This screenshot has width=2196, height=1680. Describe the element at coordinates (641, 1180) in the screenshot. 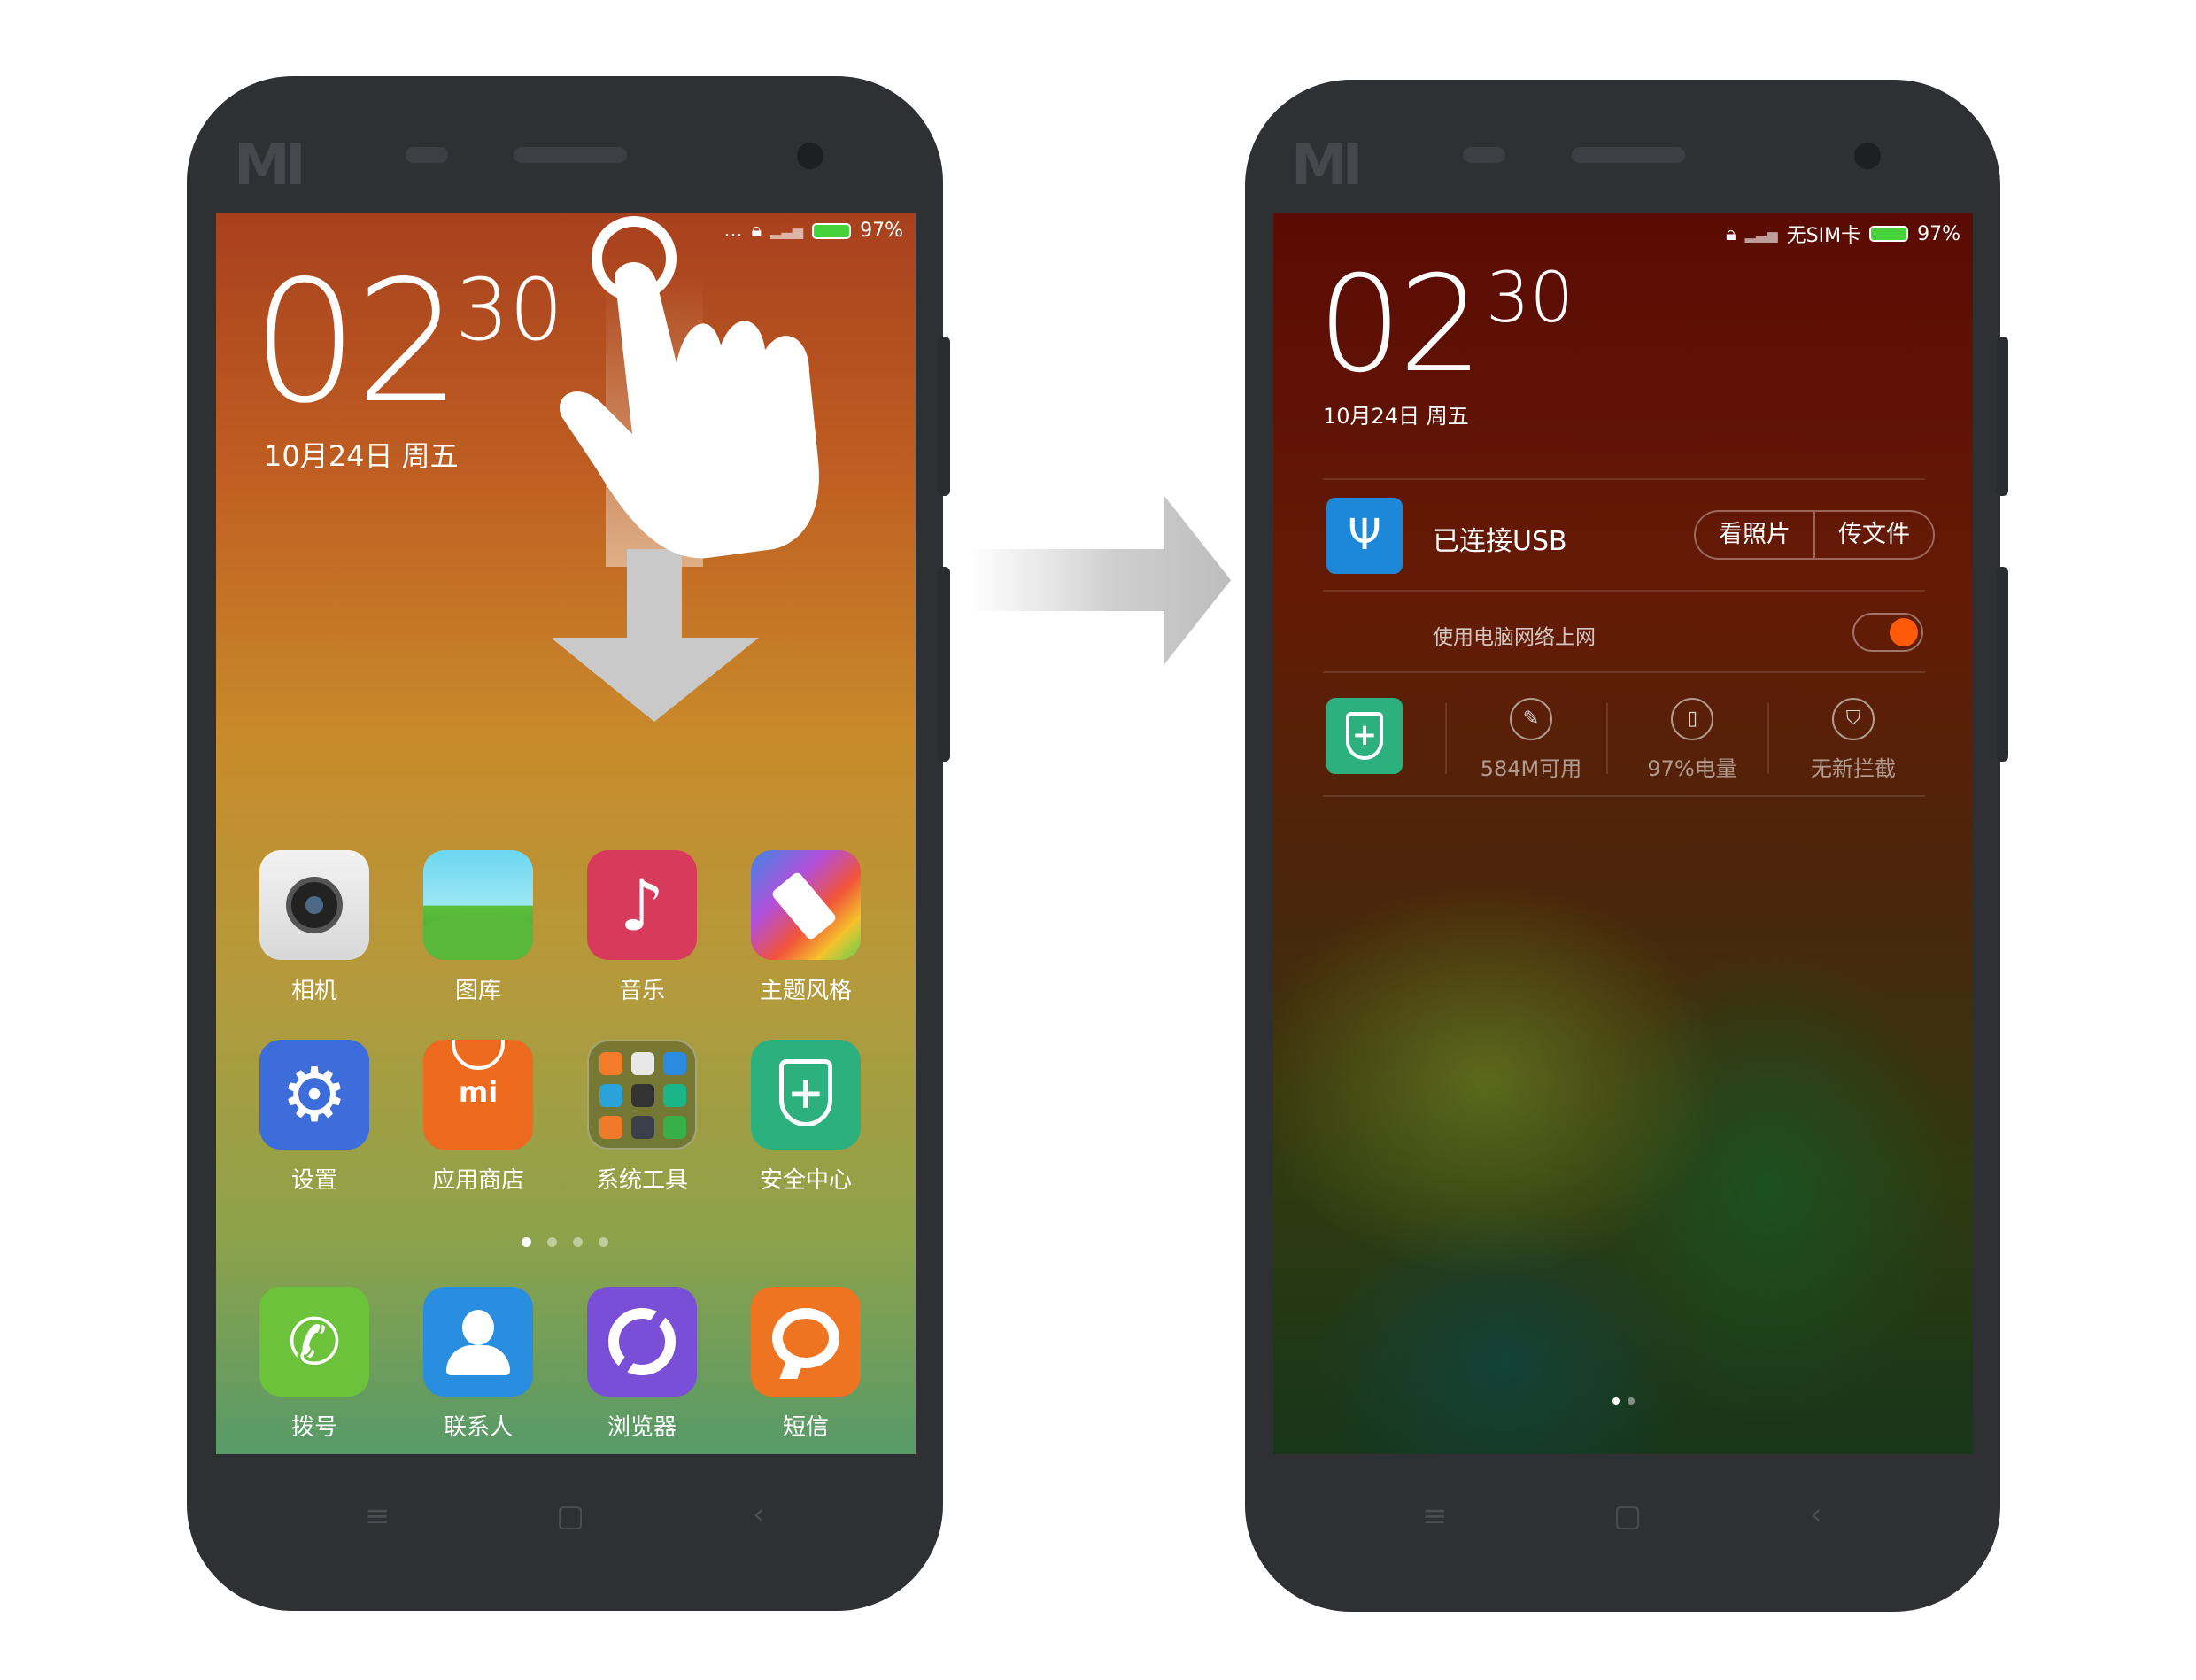

I see `app-label: 系统工具` at that location.